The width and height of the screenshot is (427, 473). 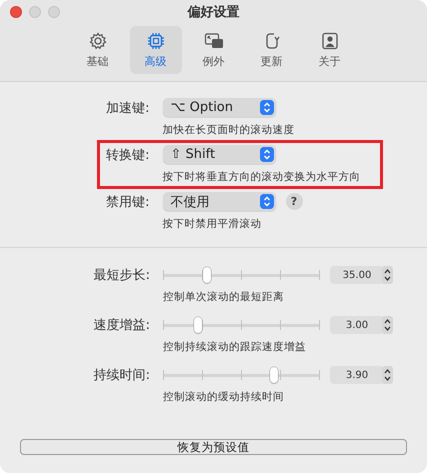 I want to click on hint-text: 控制滚动的缓动持续时间, so click(x=224, y=397).